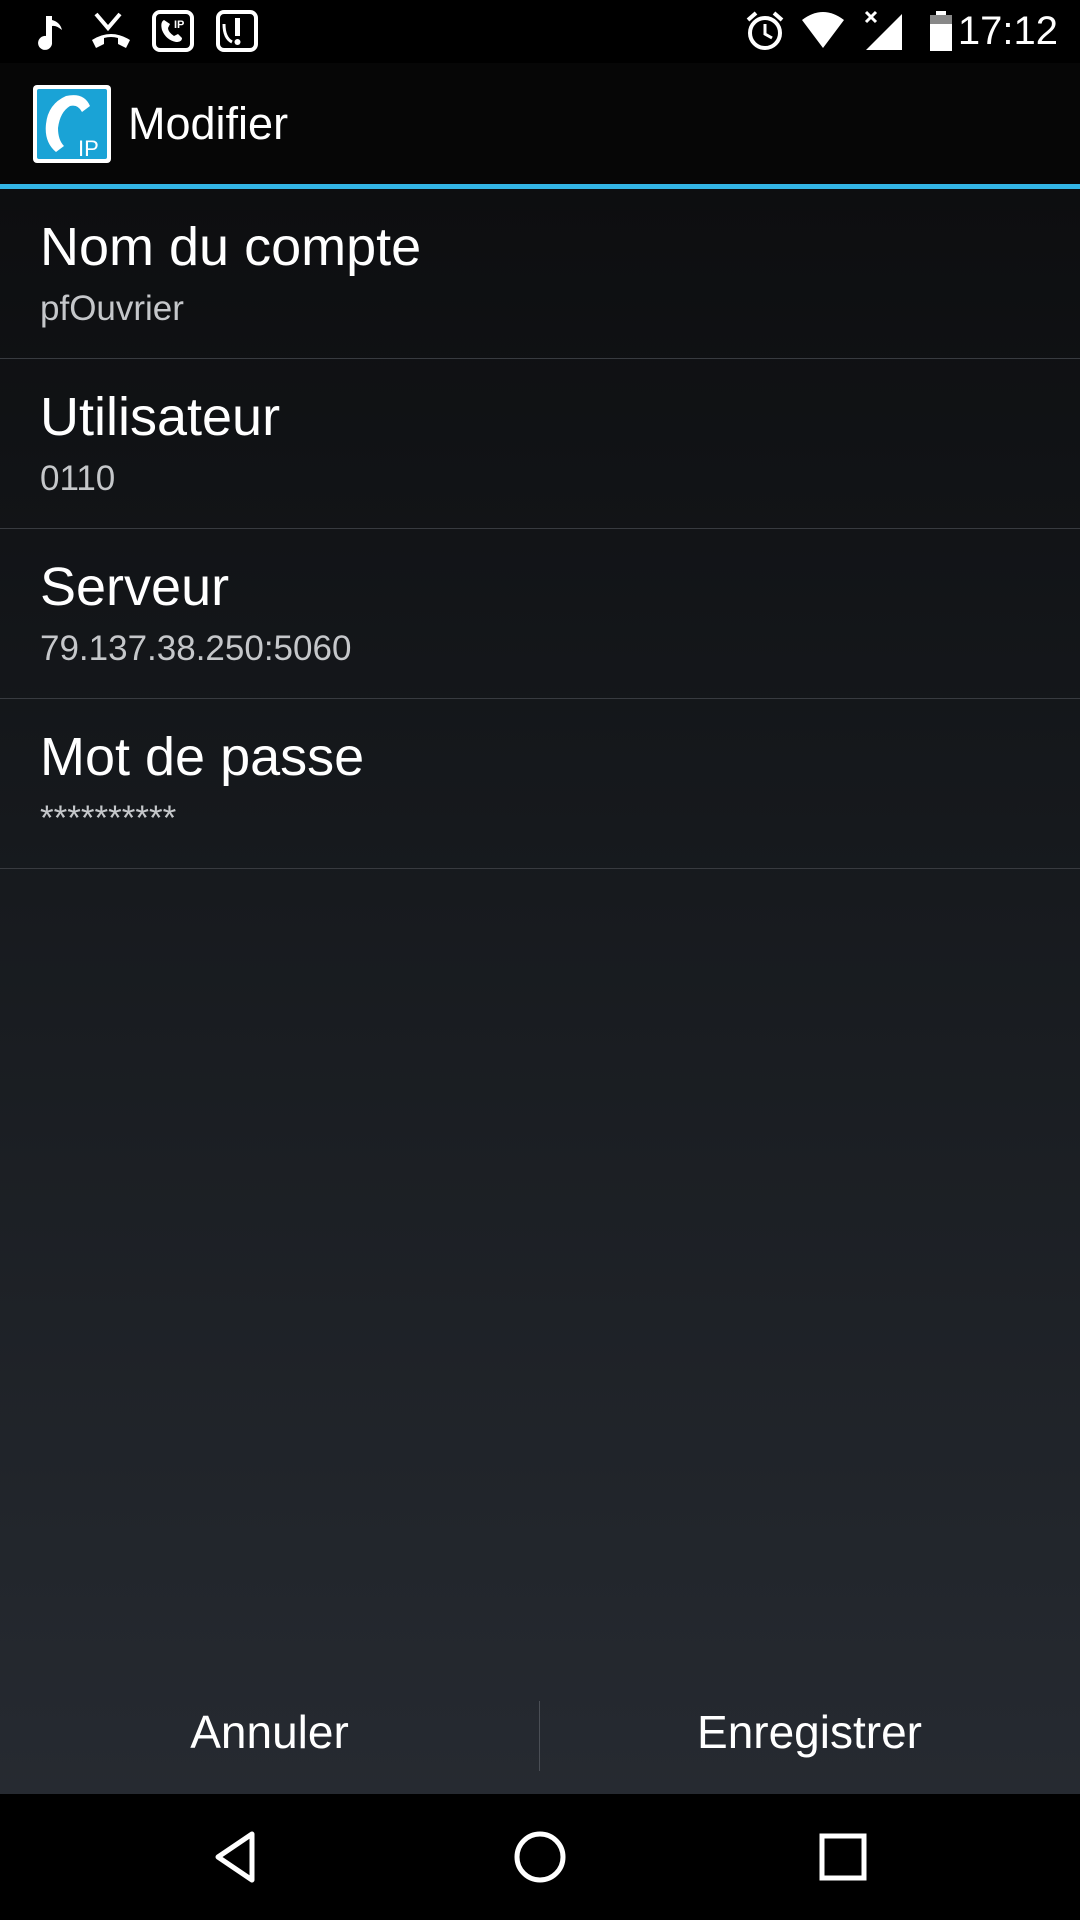  What do you see at coordinates (112, 308) in the screenshot?
I see `pref-summary: pfOuvrier` at bounding box center [112, 308].